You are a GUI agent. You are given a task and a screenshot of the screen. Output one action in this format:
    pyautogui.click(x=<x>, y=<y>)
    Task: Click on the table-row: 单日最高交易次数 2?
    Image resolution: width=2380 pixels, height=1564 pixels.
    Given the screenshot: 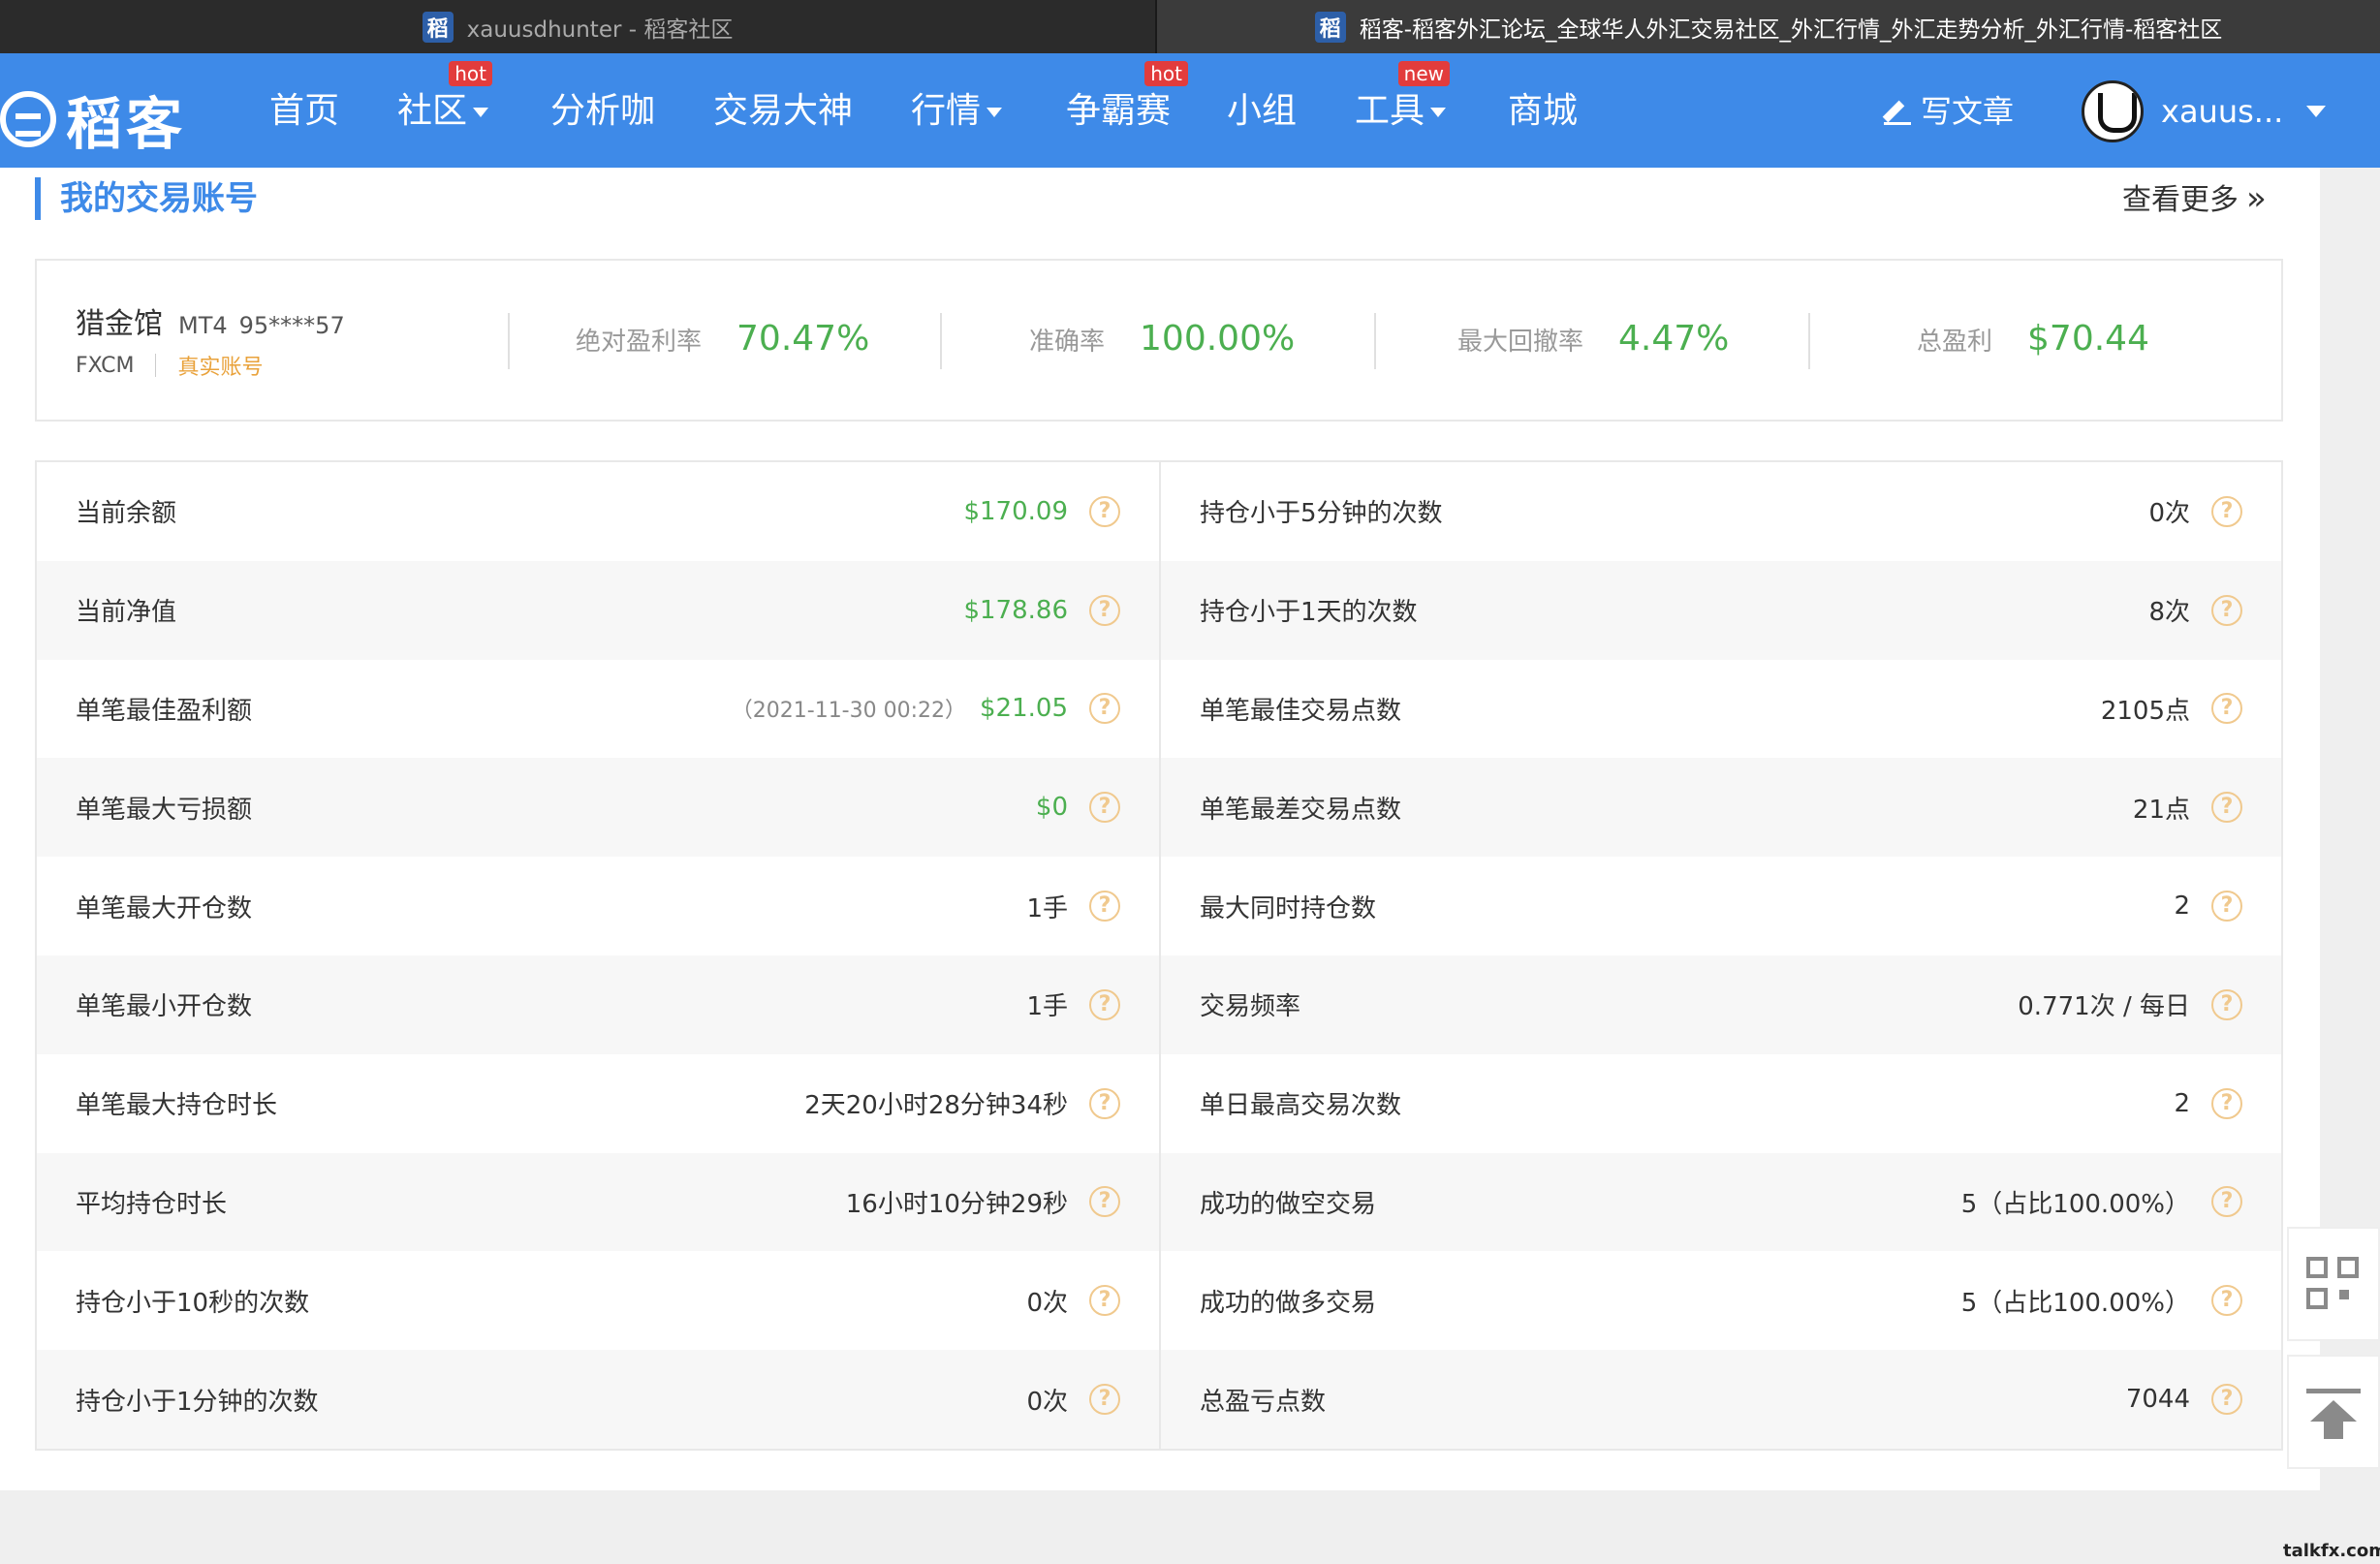 What is the action you would take?
    pyautogui.click(x=1721, y=1104)
    